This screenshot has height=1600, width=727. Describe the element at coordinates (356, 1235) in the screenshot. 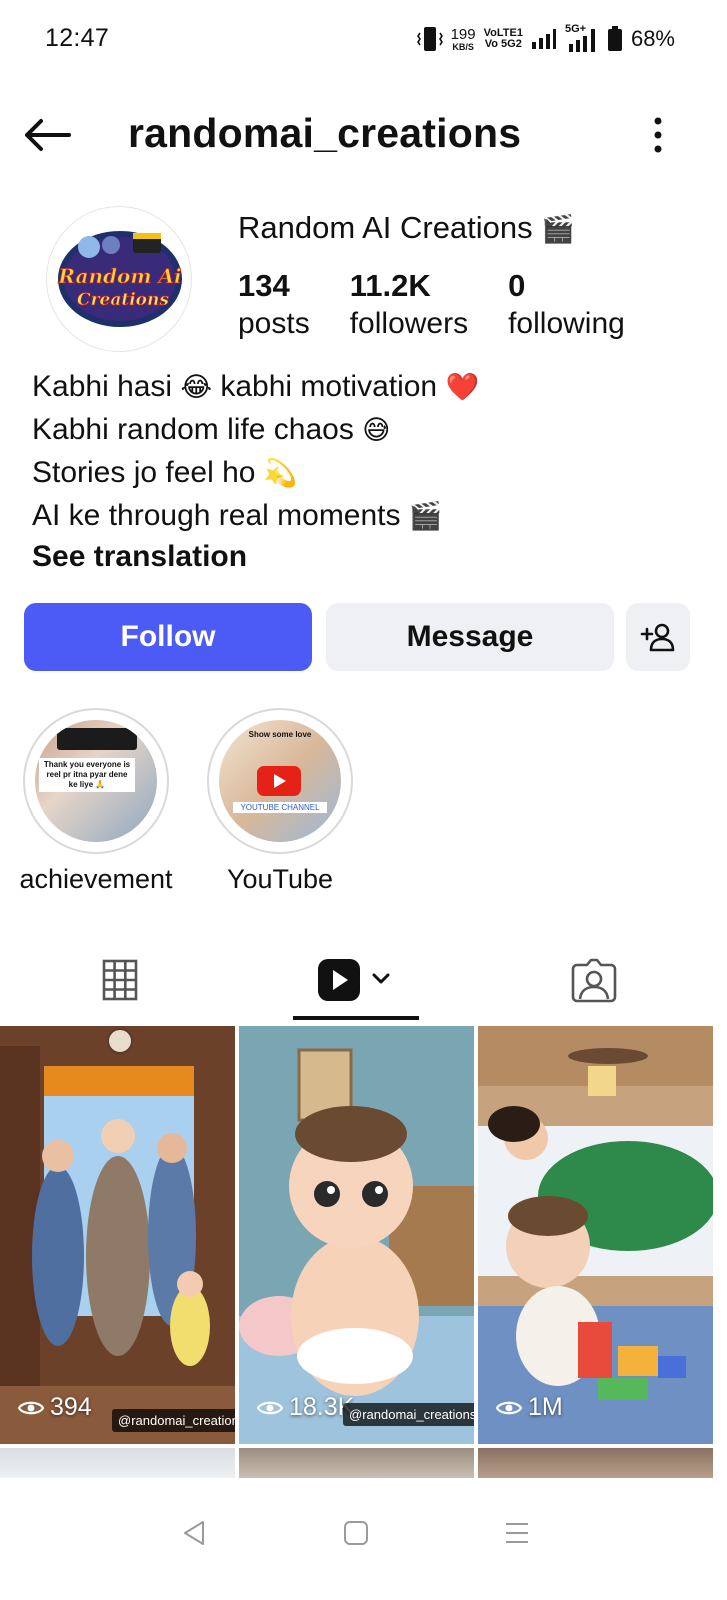

I see `reel-tile: 18.3K @randomai_creations` at that location.